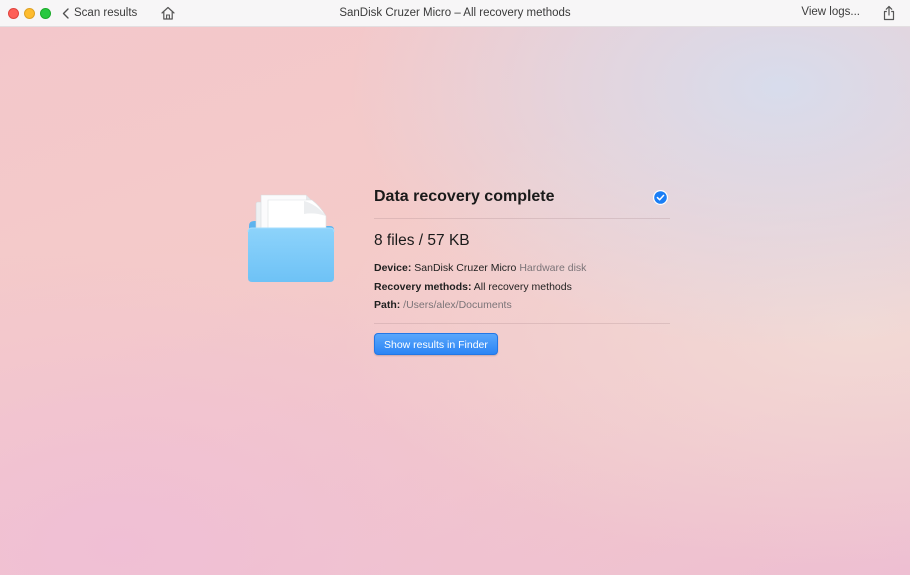 The image size is (910, 575). I want to click on recovery-methods-value: All recovery methods, so click(522, 286).